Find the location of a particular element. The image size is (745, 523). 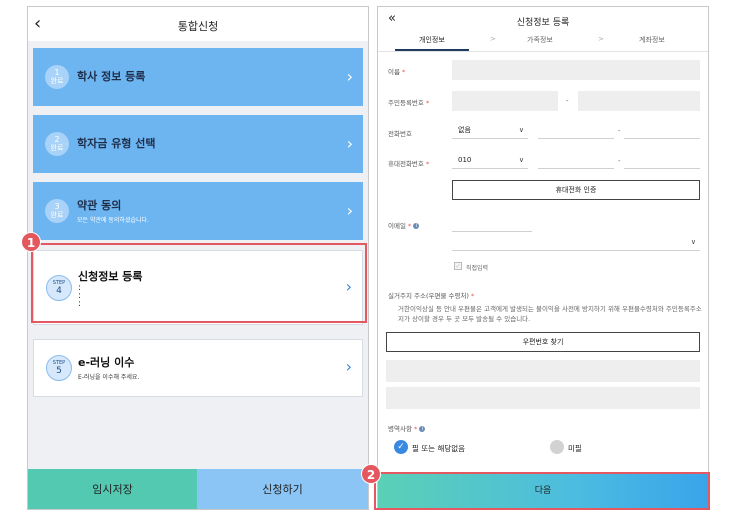

step-title: 학자금 유형 선택 is located at coordinates (116, 143).